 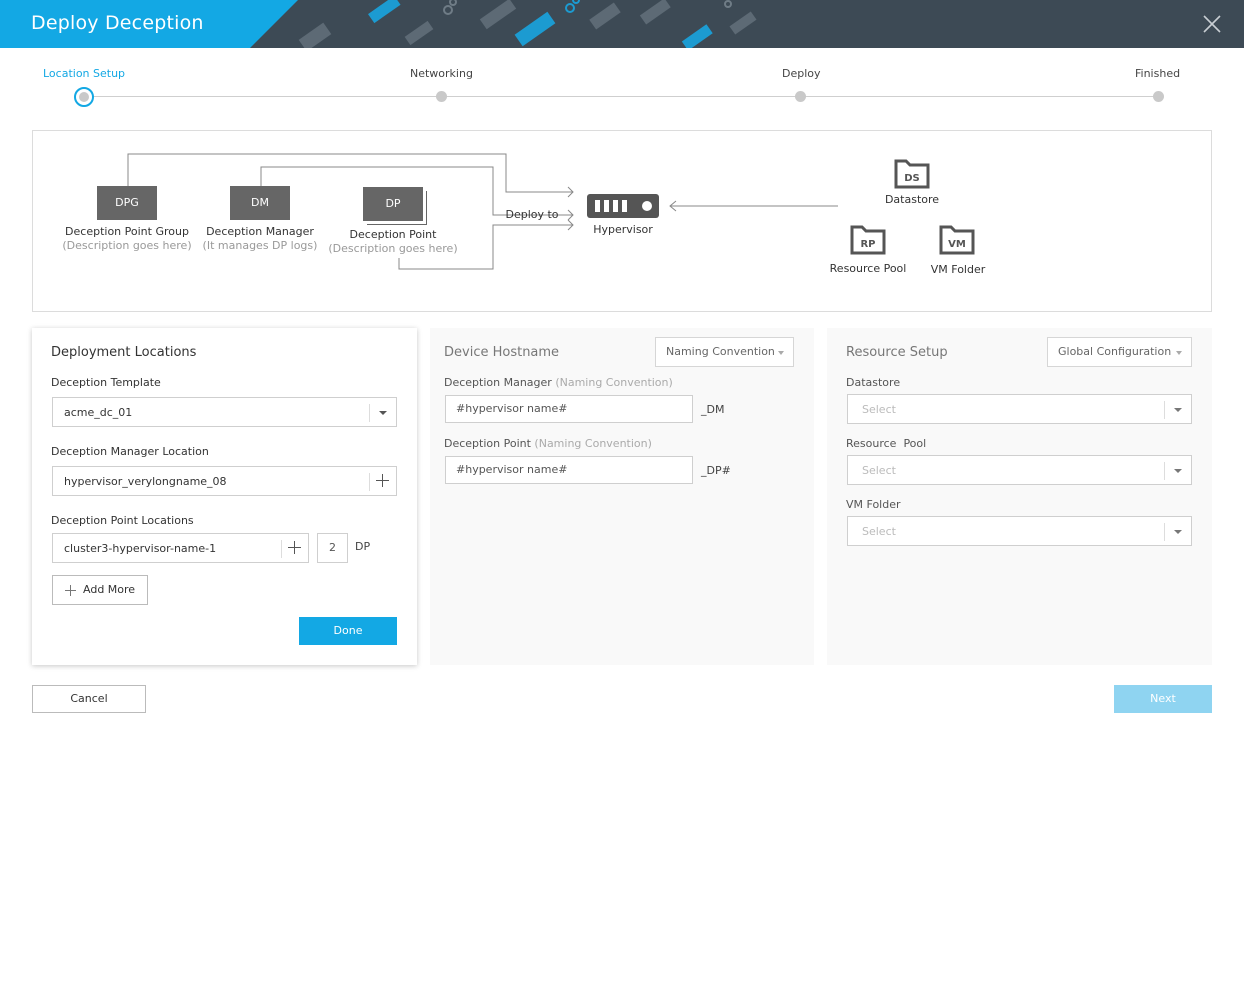 What do you see at coordinates (84, 73) in the screenshot?
I see `step-location-setup: Location Setup` at bounding box center [84, 73].